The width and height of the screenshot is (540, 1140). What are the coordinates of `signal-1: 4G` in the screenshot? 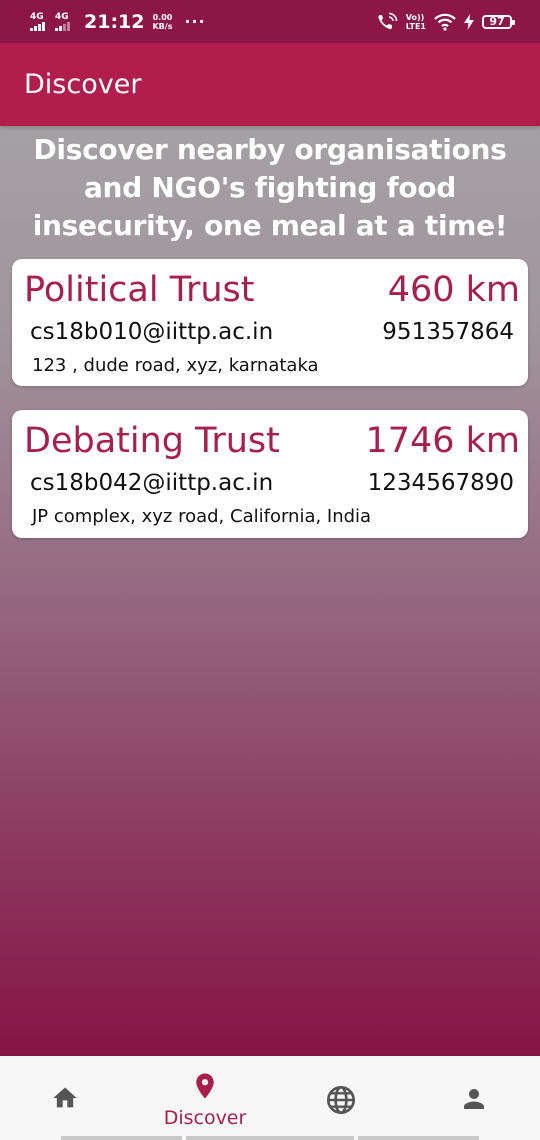 It's located at (37, 21).